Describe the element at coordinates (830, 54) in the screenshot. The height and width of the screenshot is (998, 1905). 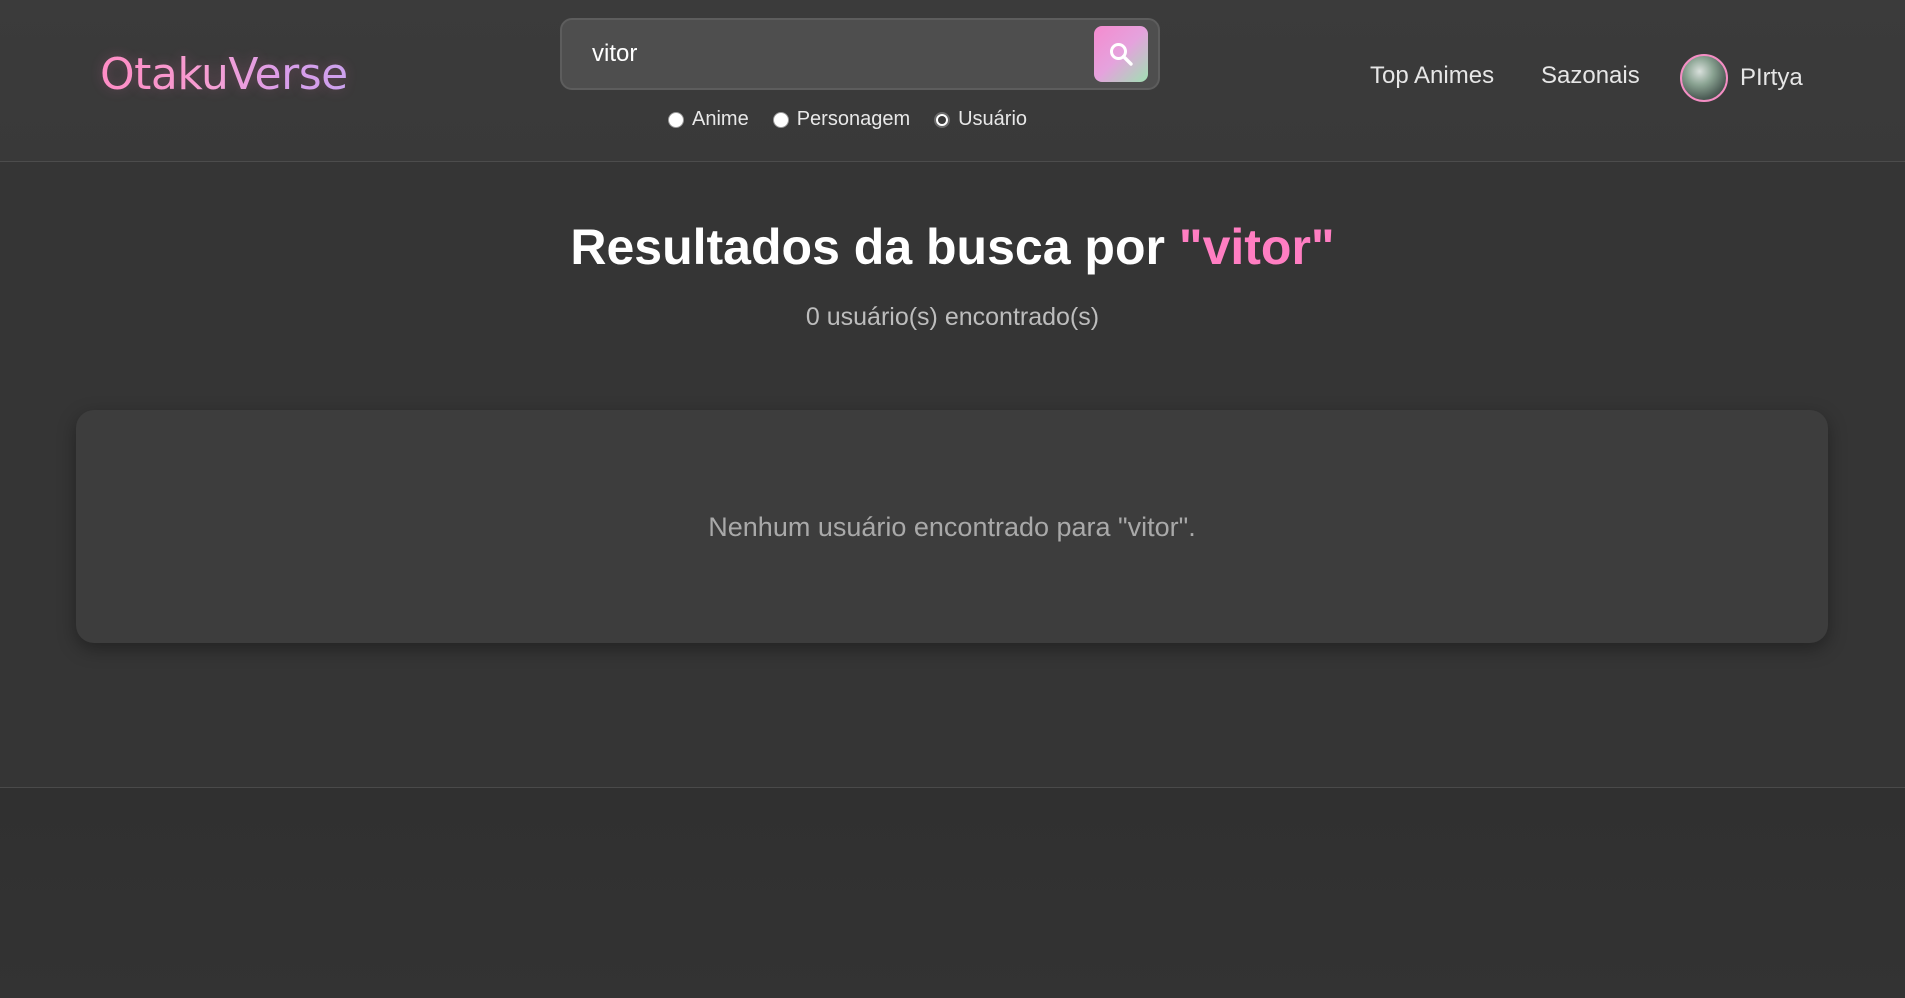
I see `search-input` at that location.